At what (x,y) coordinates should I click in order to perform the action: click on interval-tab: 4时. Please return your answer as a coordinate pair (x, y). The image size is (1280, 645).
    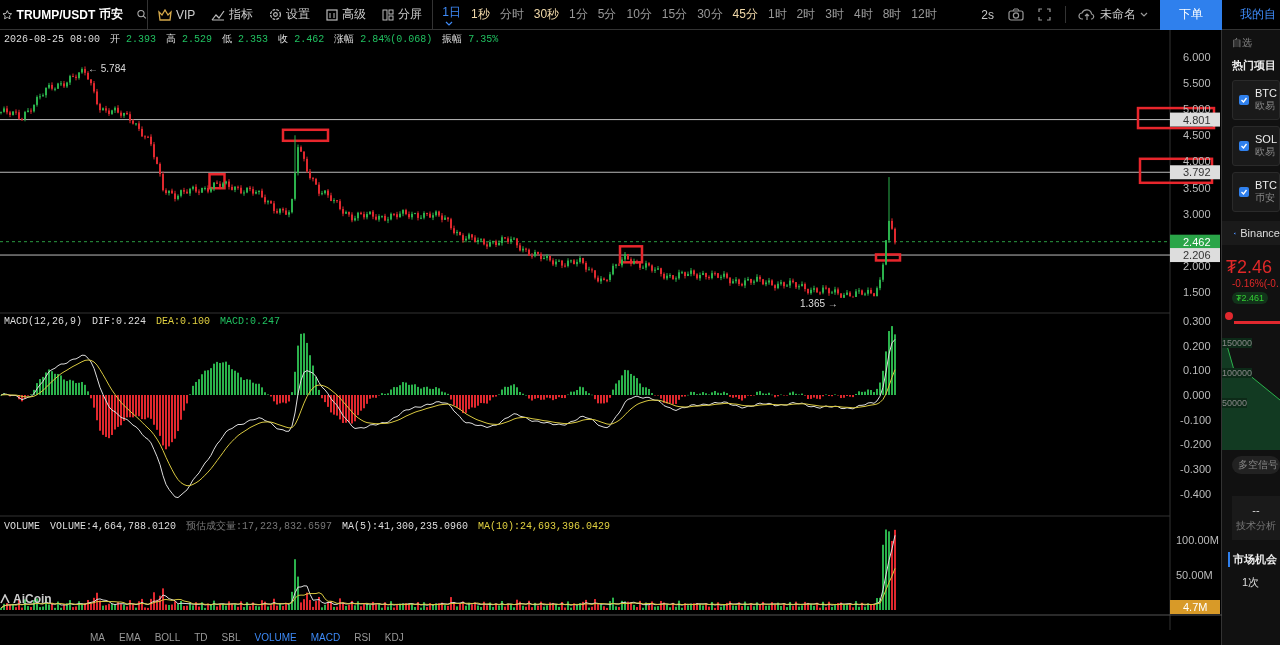
    Looking at the image, I should click on (863, 14).